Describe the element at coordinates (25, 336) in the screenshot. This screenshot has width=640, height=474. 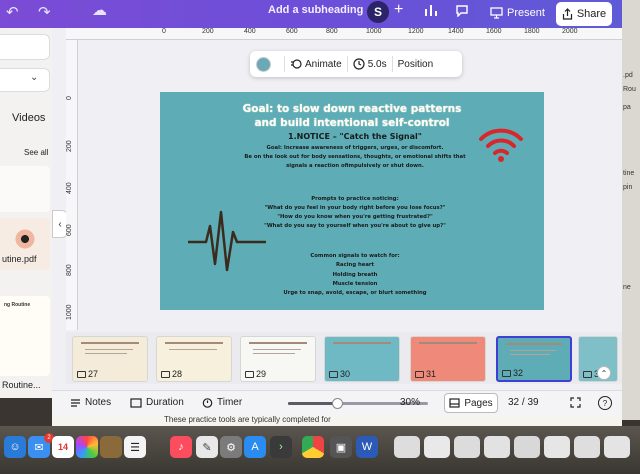
I see `upload-thumbnail-routine: ng Routine` at that location.